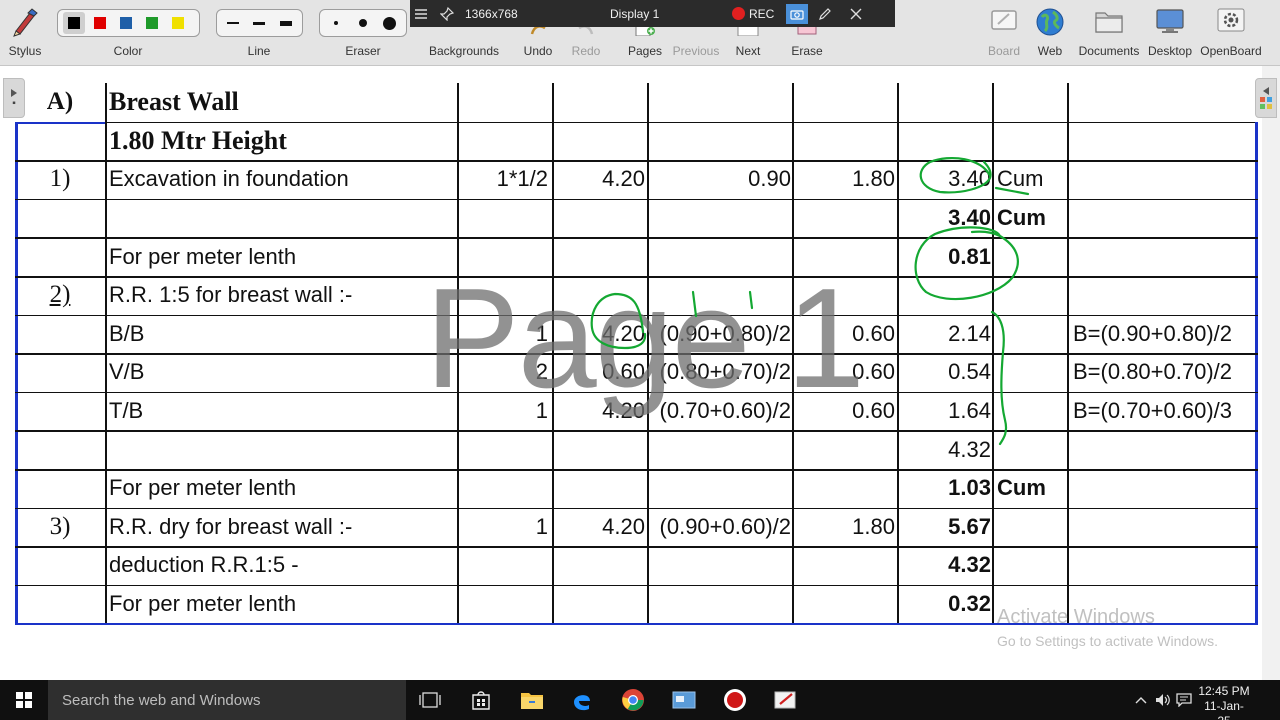 The image size is (1280, 720). What do you see at coordinates (227, 700) in the screenshot?
I see `taskbar-search-box: Search the web and Windows` at bounding box center [227, 700].